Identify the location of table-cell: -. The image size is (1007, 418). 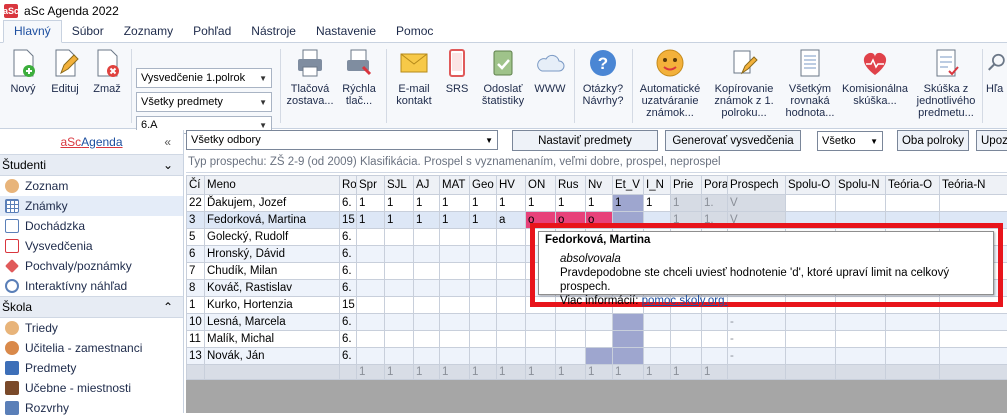
(757, 322).